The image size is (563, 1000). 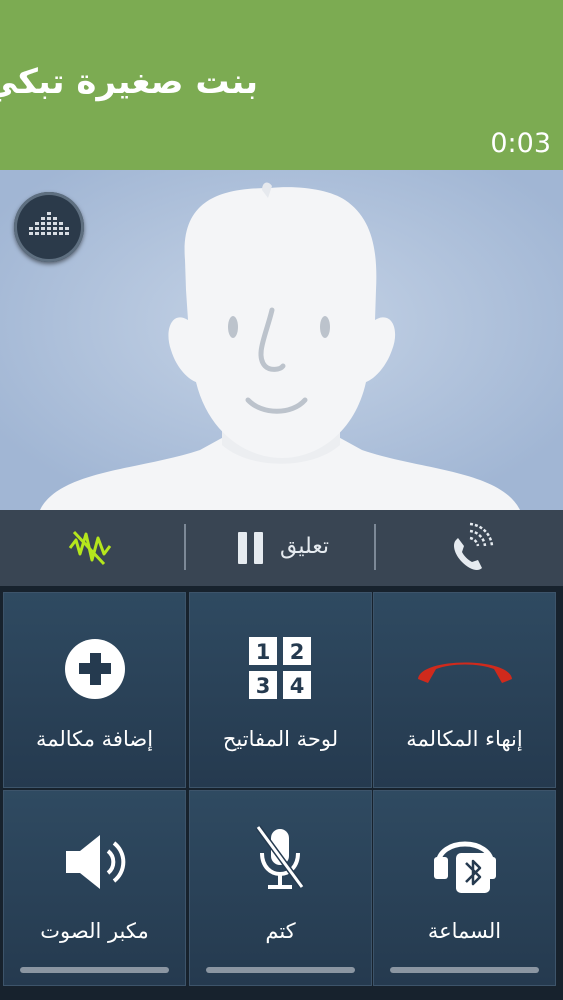 I want to click on end-call-icon, so click(x=465, y=672).